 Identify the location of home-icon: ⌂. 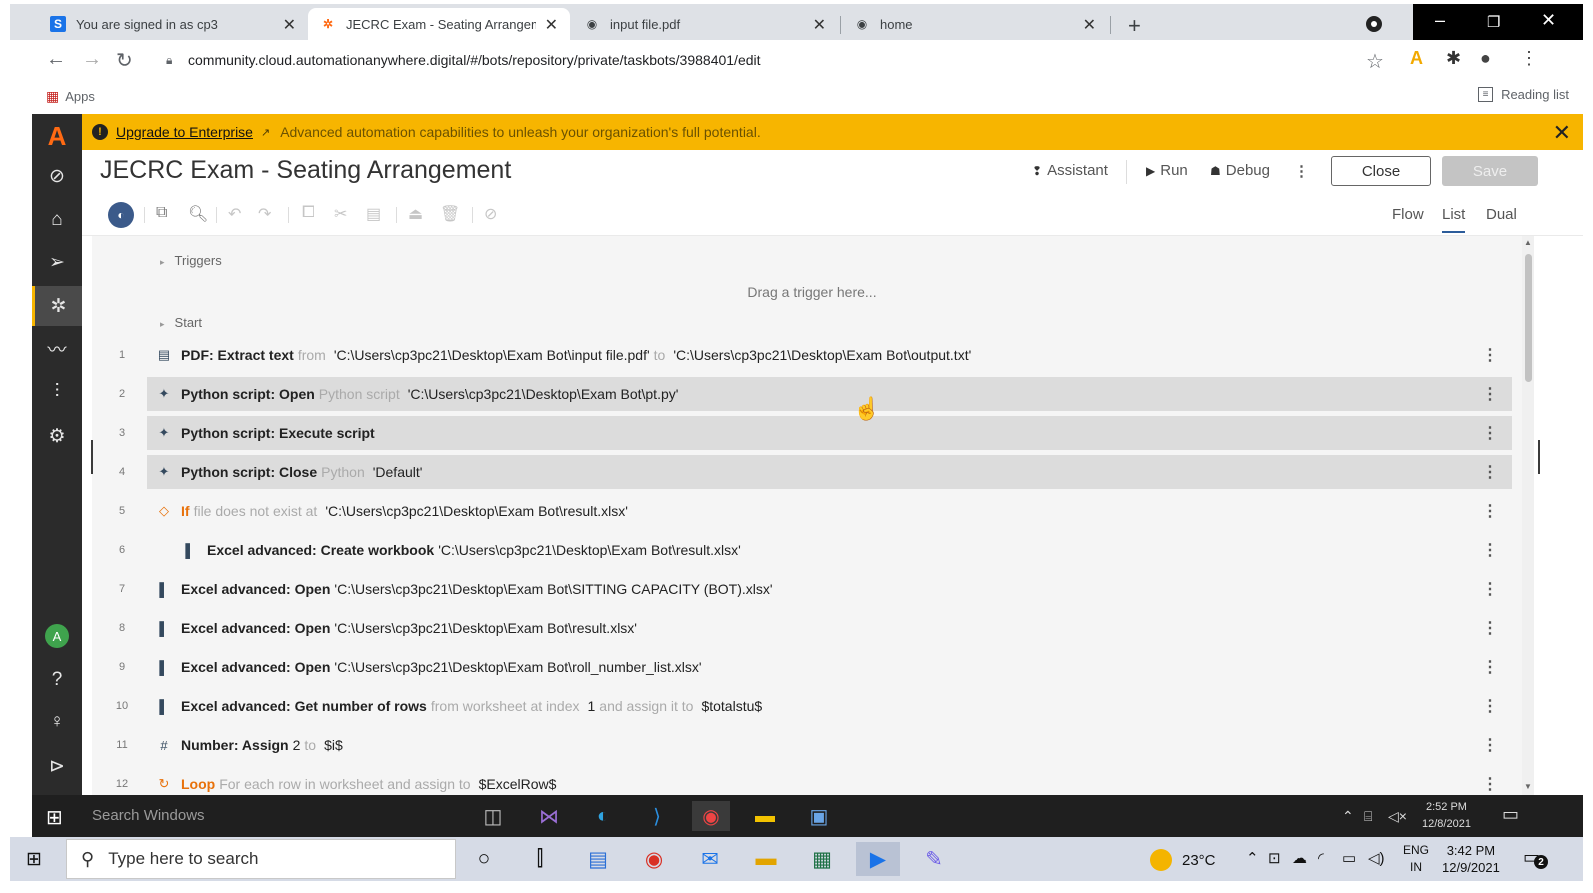
(57, 220).